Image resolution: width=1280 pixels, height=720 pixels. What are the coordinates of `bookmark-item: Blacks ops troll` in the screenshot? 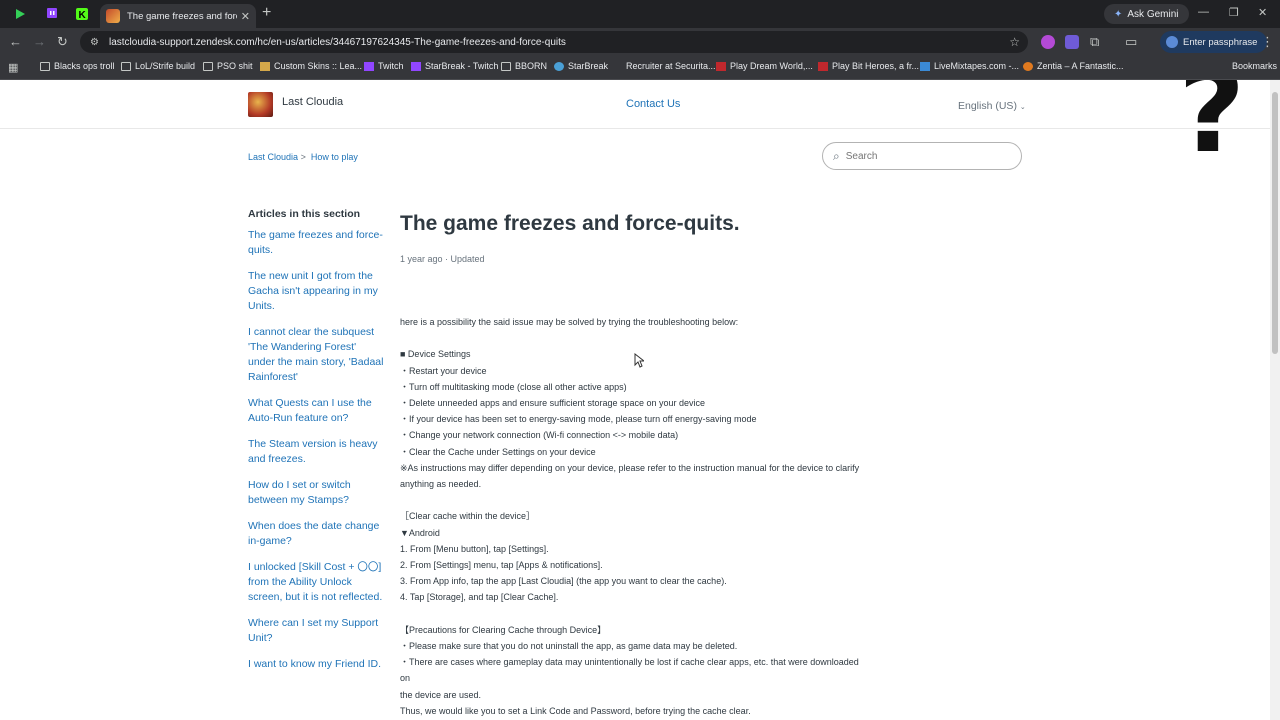 It's located at (77, 66).